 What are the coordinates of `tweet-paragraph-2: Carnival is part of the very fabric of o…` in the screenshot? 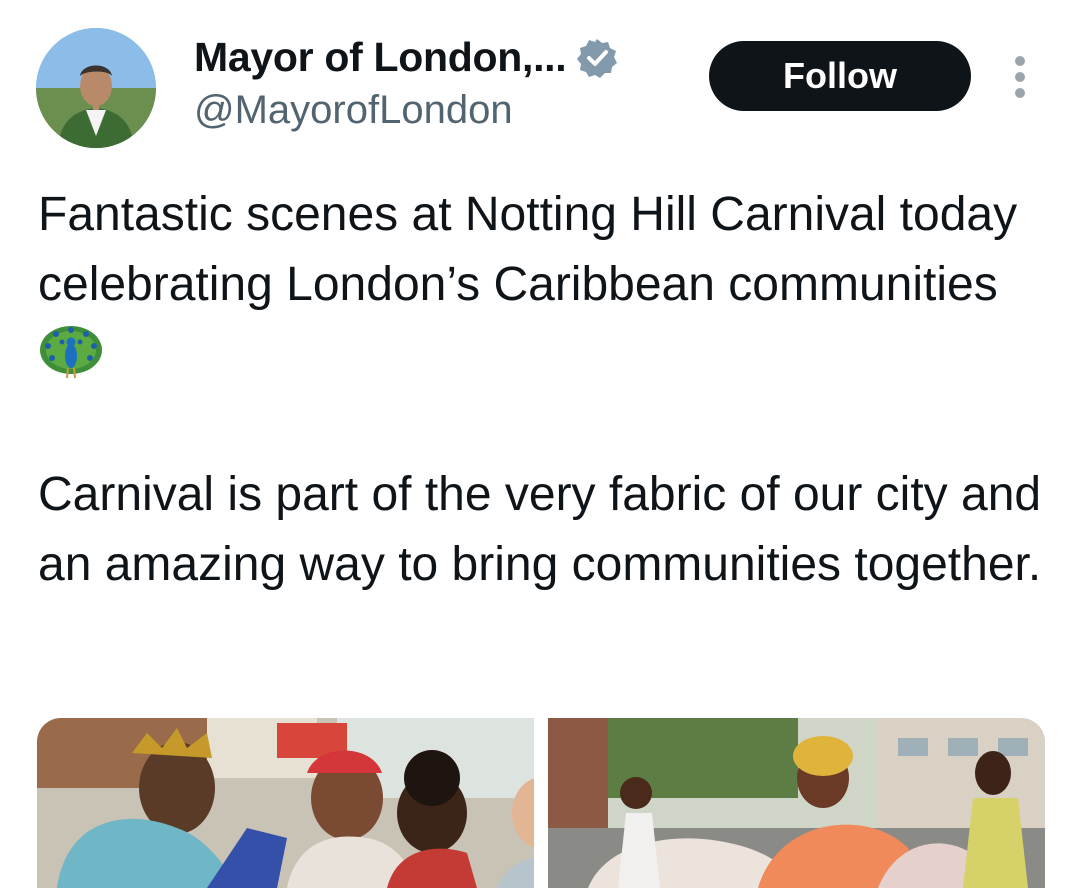 It's located at (546, 529).